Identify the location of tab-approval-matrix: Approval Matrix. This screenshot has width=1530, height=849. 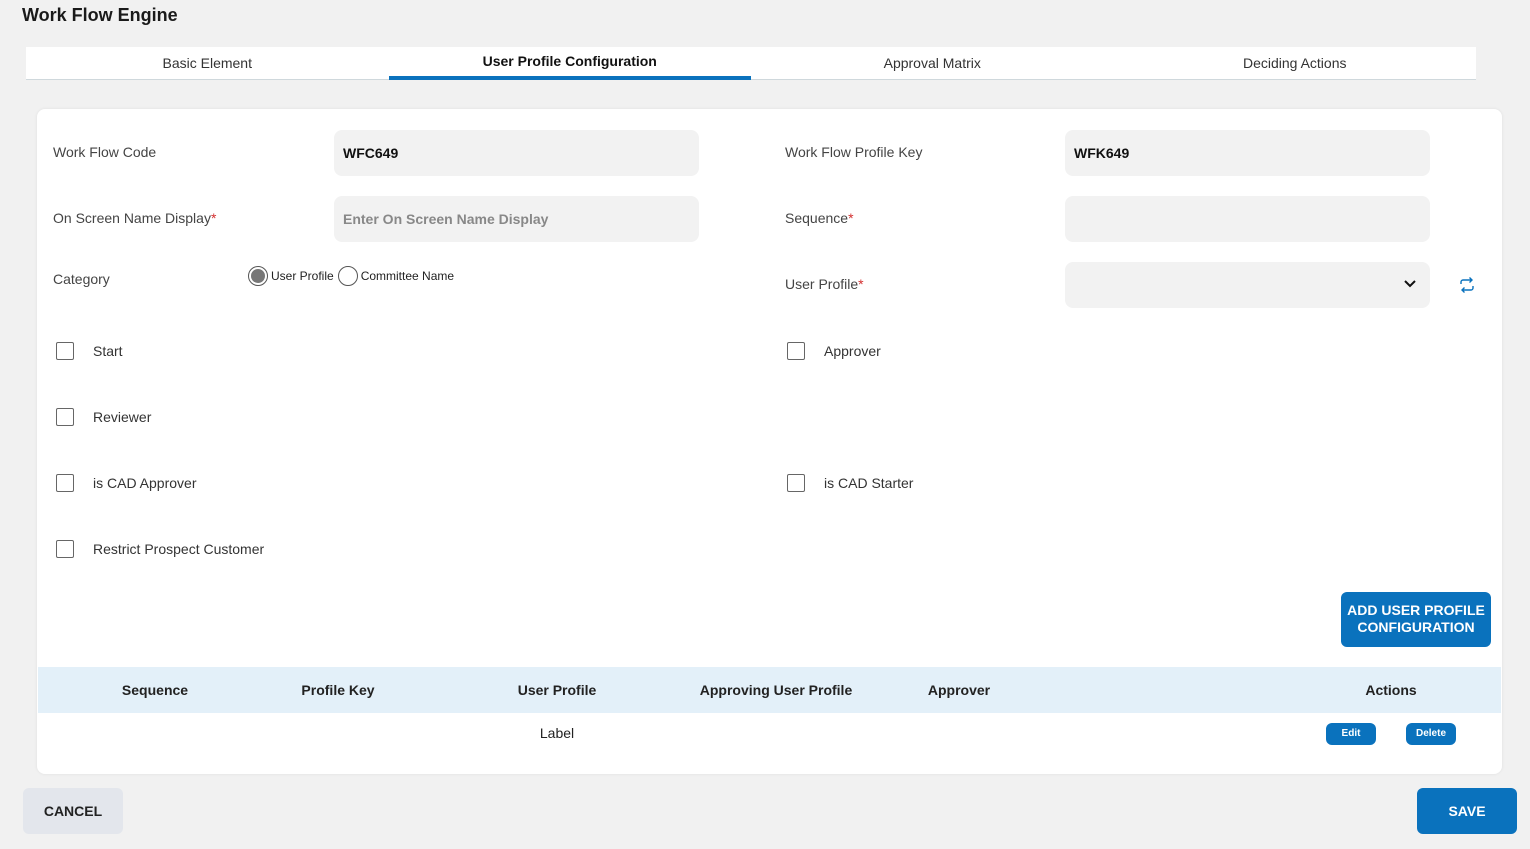
(932, 63).